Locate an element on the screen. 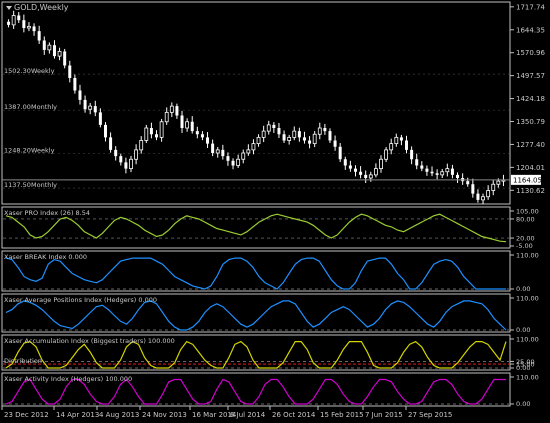  time-tick-label: 23 Dec 2012 is located at coordinates (26, 415).